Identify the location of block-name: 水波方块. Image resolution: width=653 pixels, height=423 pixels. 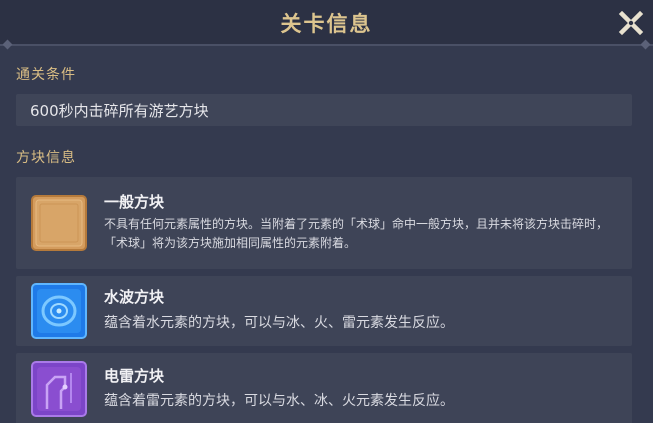
(134, 297).